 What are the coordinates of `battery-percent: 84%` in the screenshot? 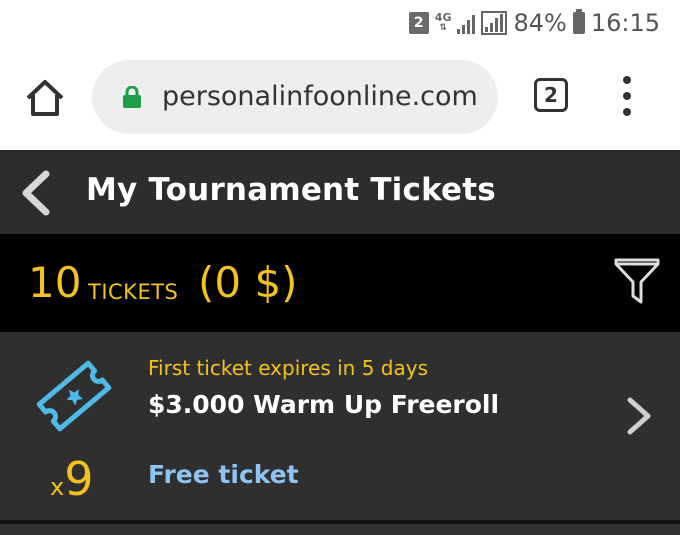 It's located at (540, 23).